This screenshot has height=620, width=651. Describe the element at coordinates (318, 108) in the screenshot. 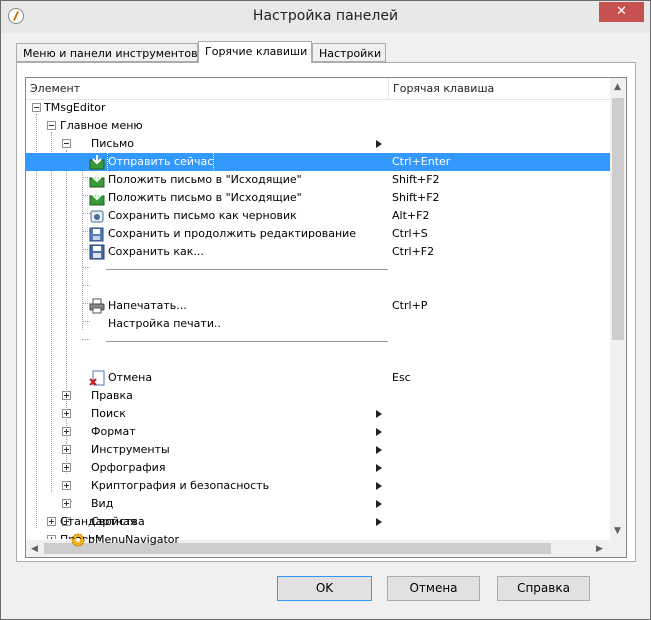

I see `tree-row-tmsgeditor: TMsgEditor` at that location.